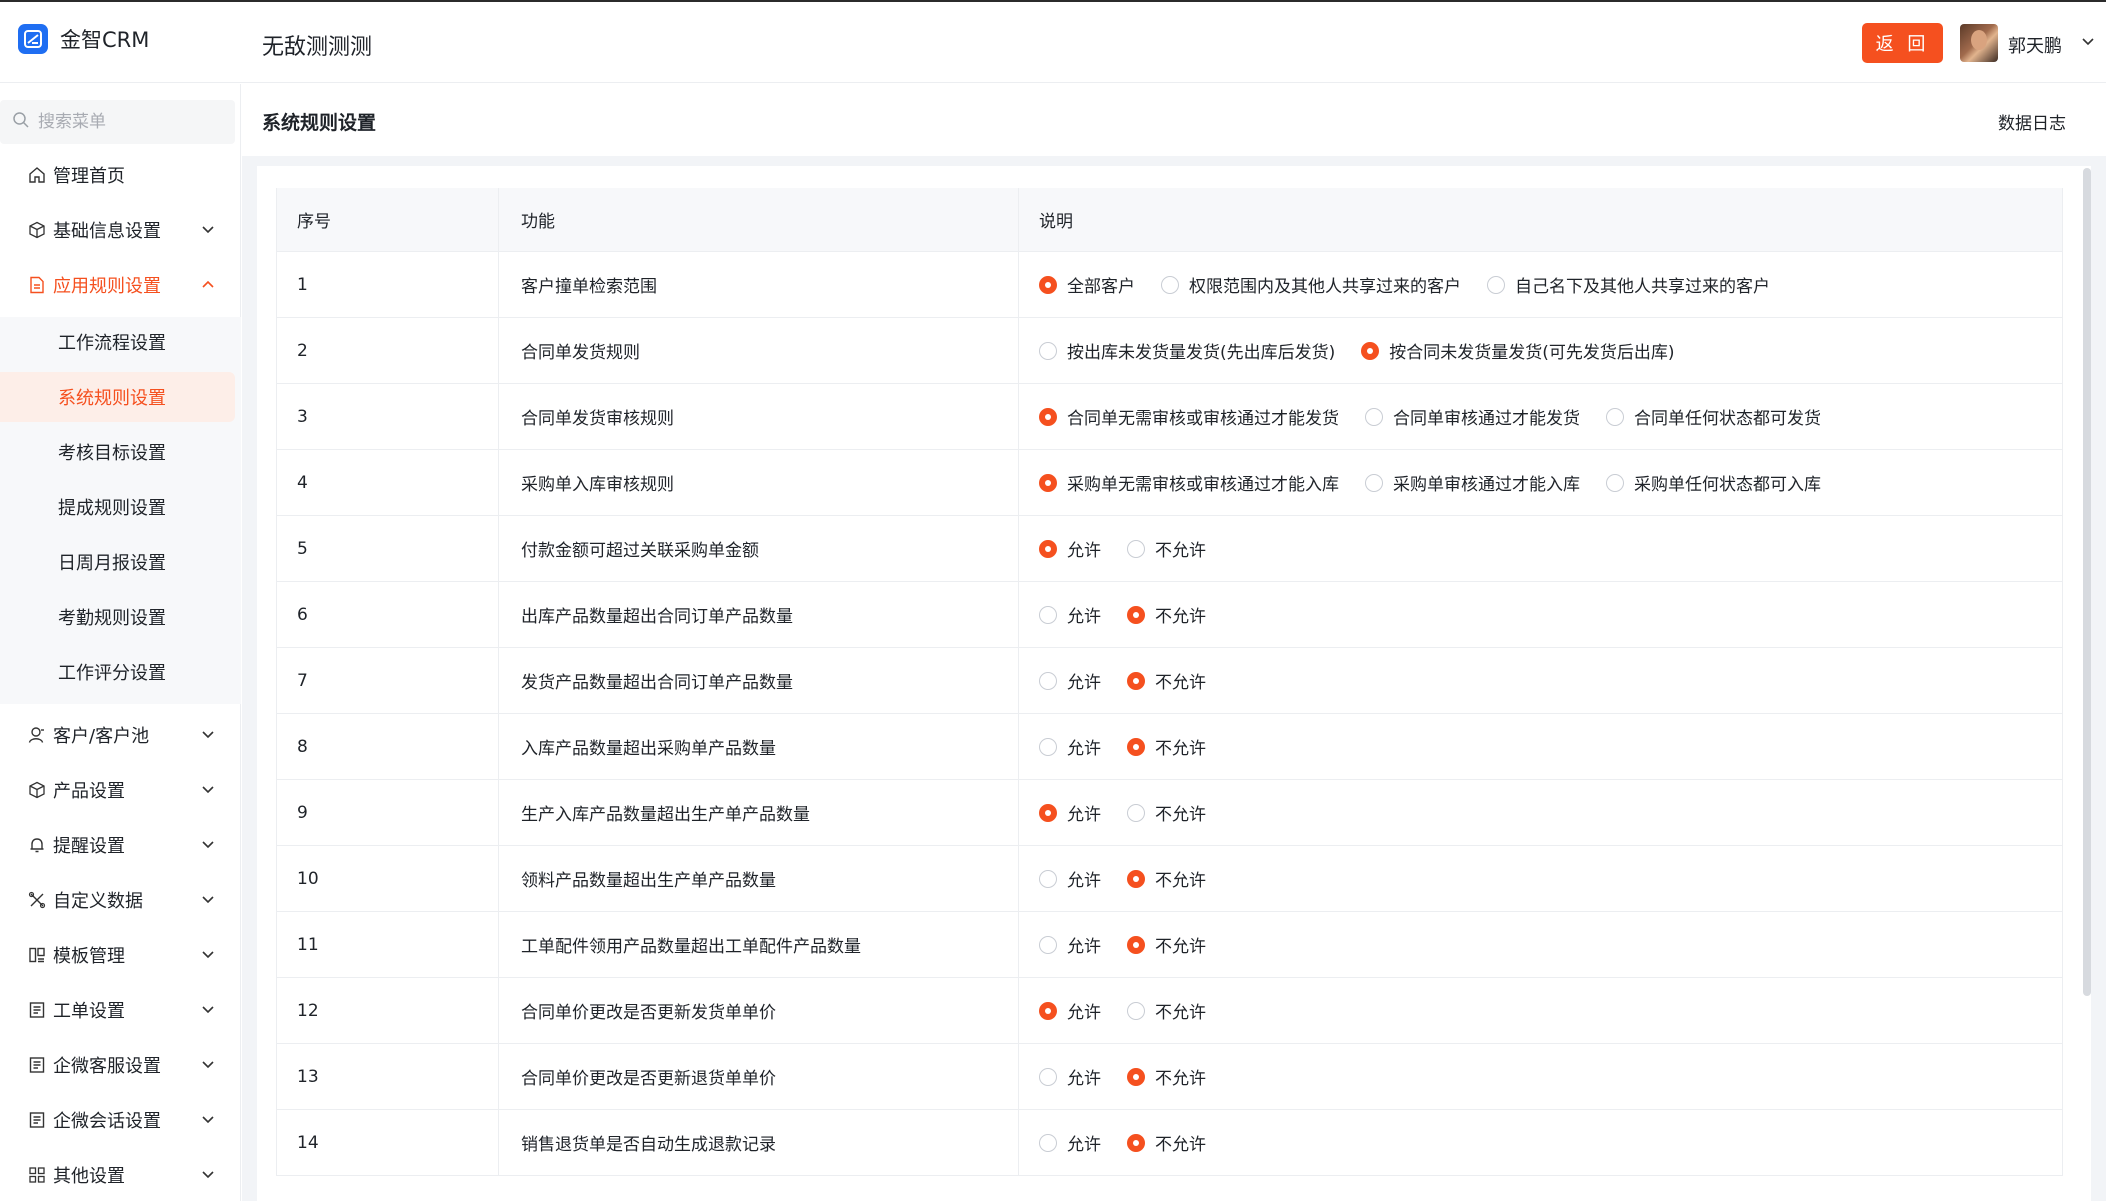 Image resolution: width=2106 pixels, height=1201 pixels. What do you see at coordinates (1189, 482) in the screenshot?
I see `radio-option: 采购单无需审核或审核通过才能入库` at bounding box center [1189, 482].